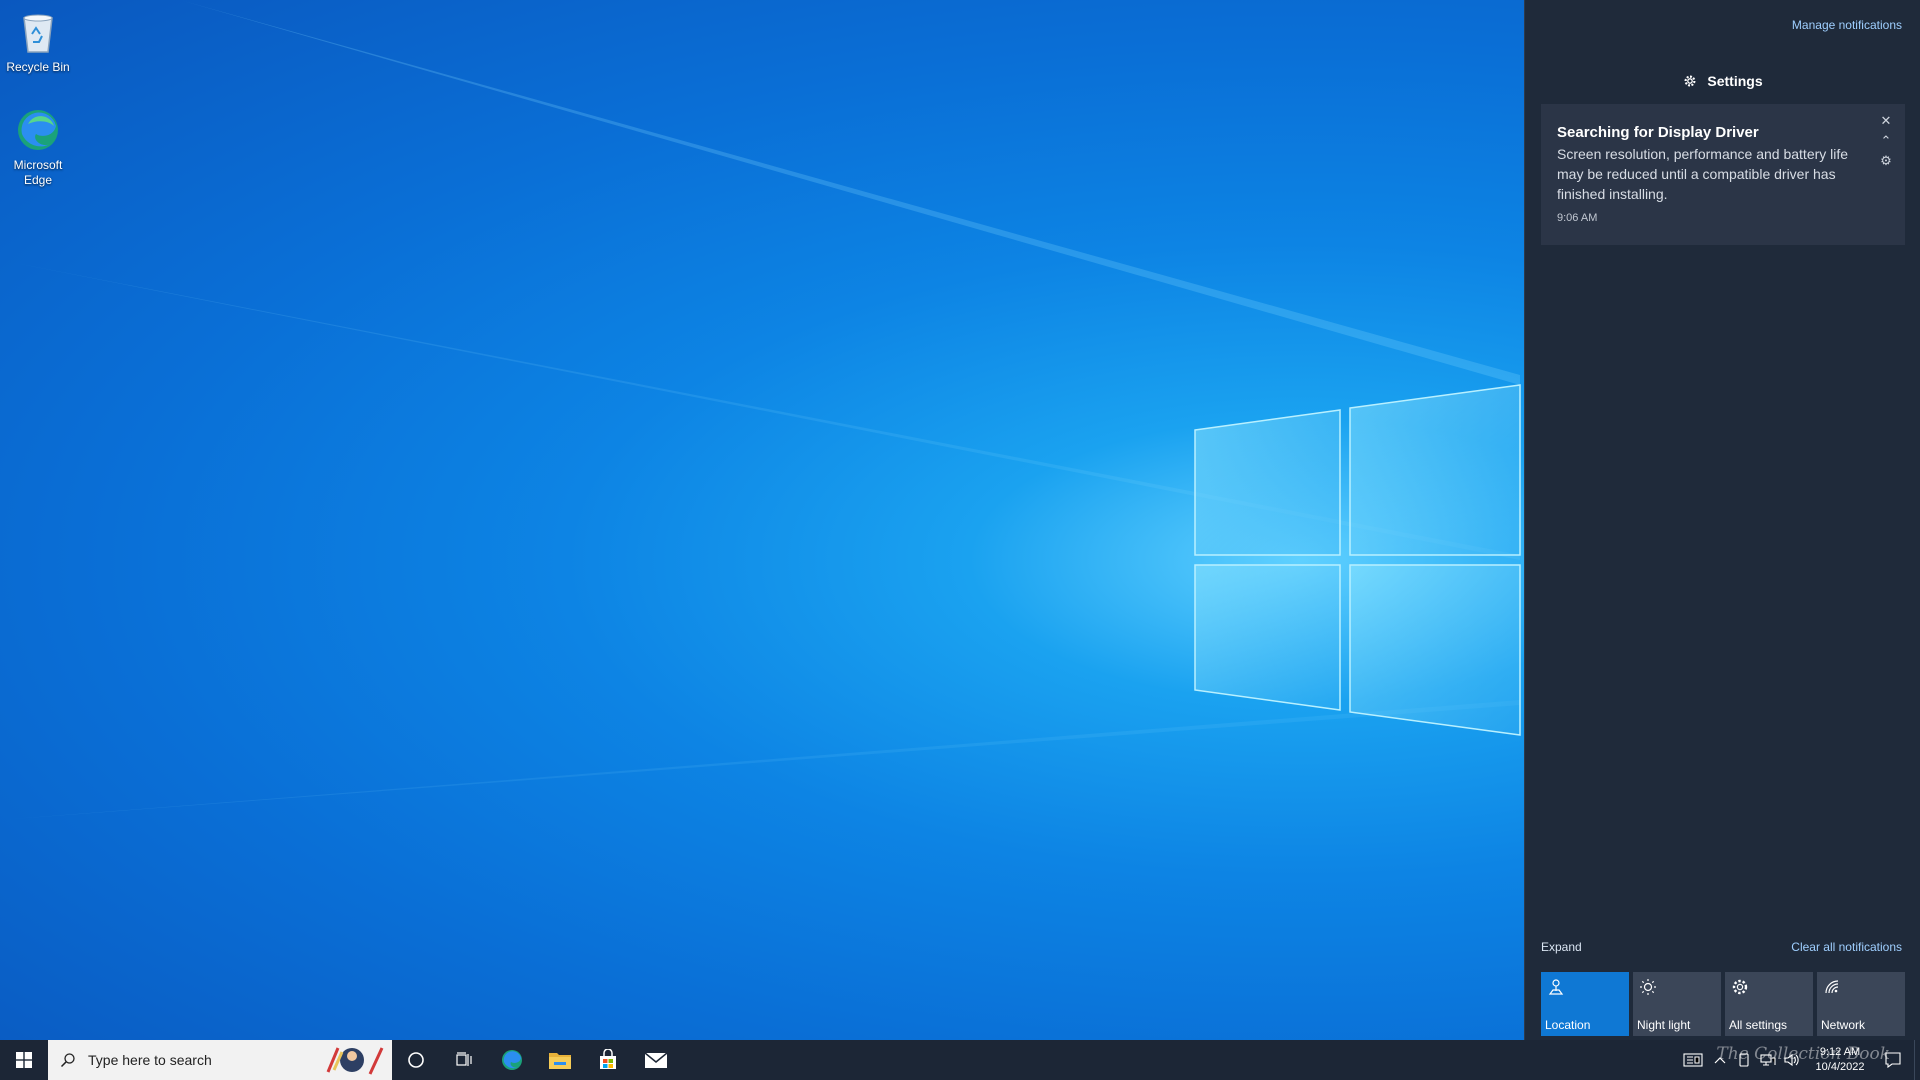  I want to click on gear-icon: ⚙, so click(1886, 161).